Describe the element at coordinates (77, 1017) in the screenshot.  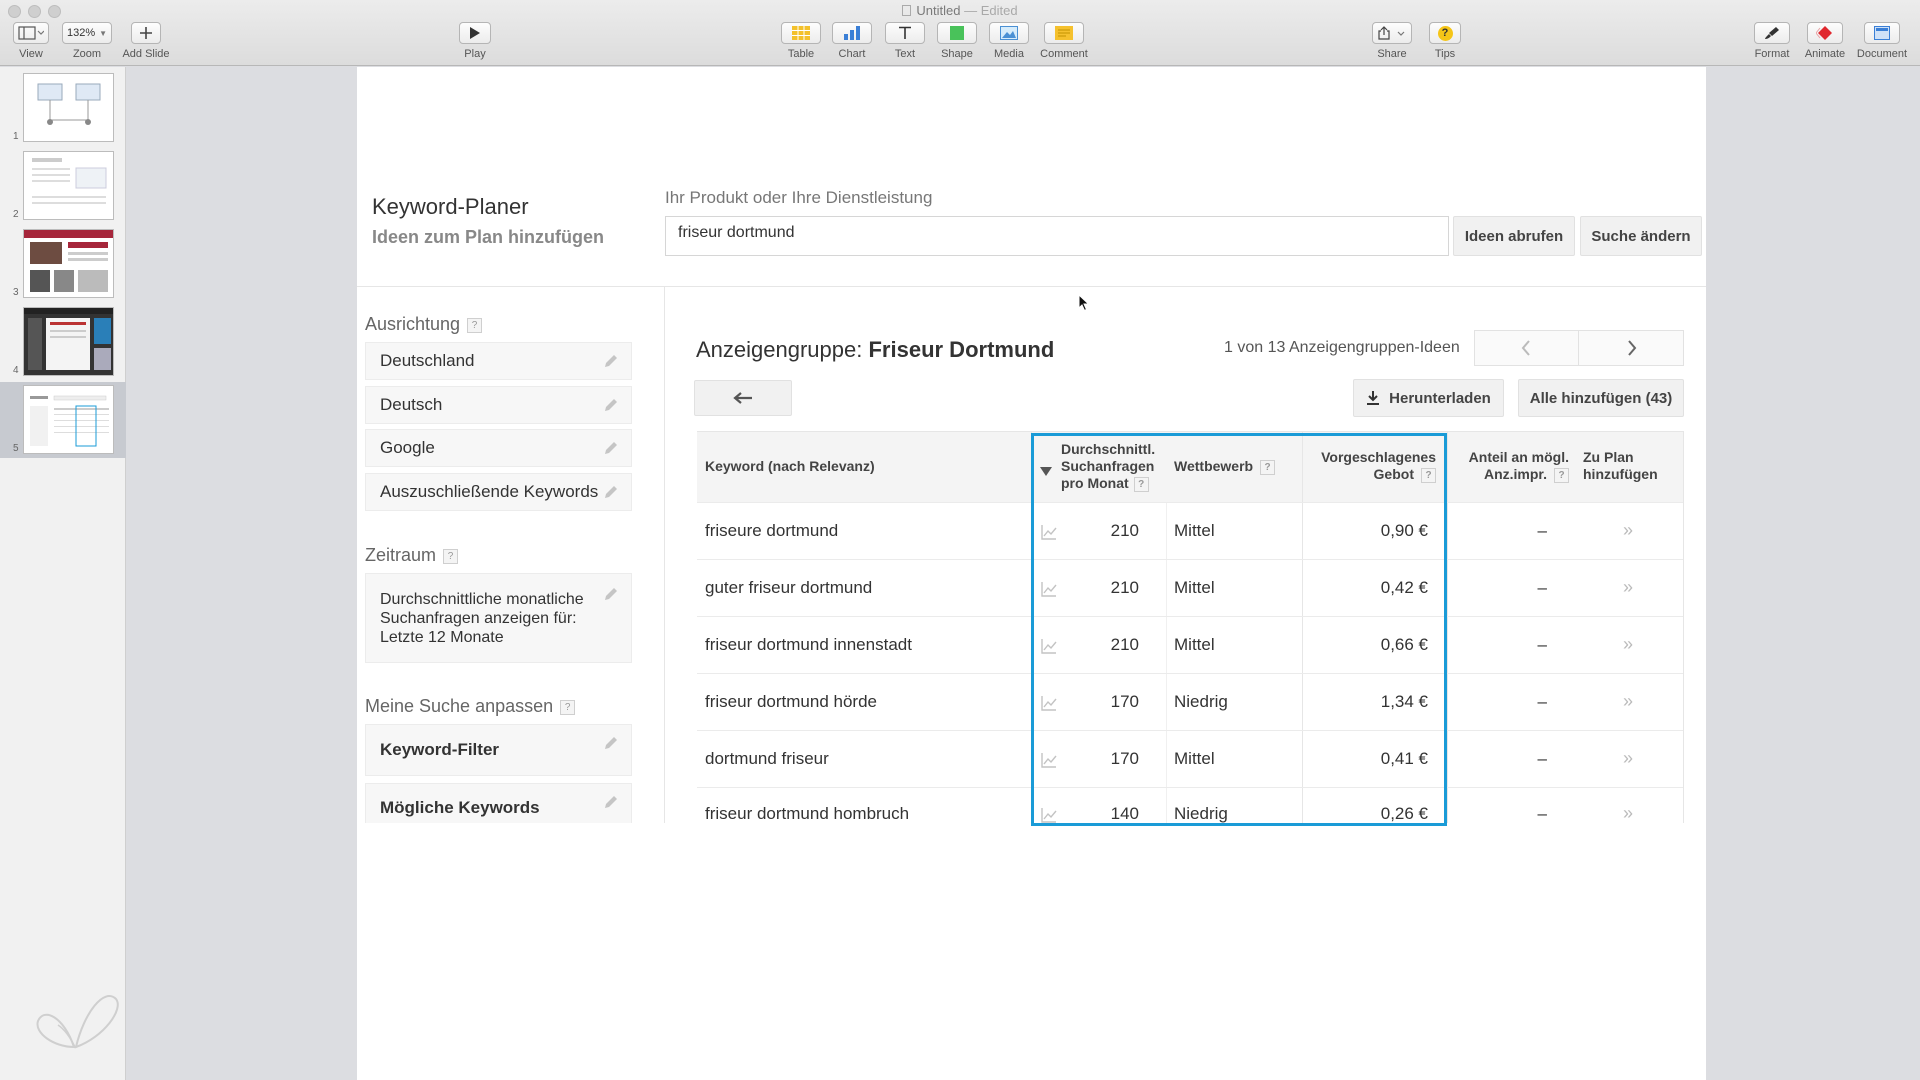
I see `butterfly-logo-icon` at that location.